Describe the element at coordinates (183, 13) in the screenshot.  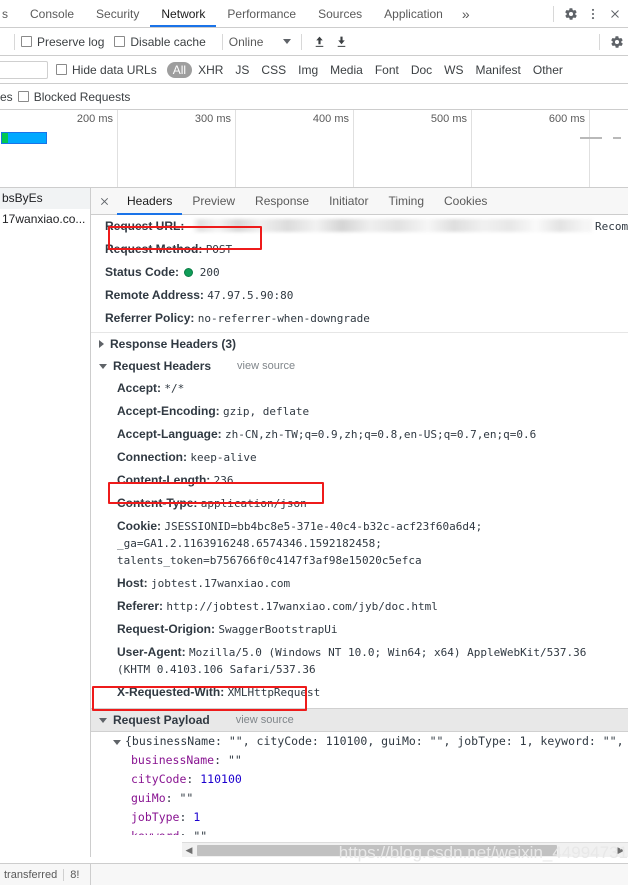
I see `tab-network: Network` at that location.